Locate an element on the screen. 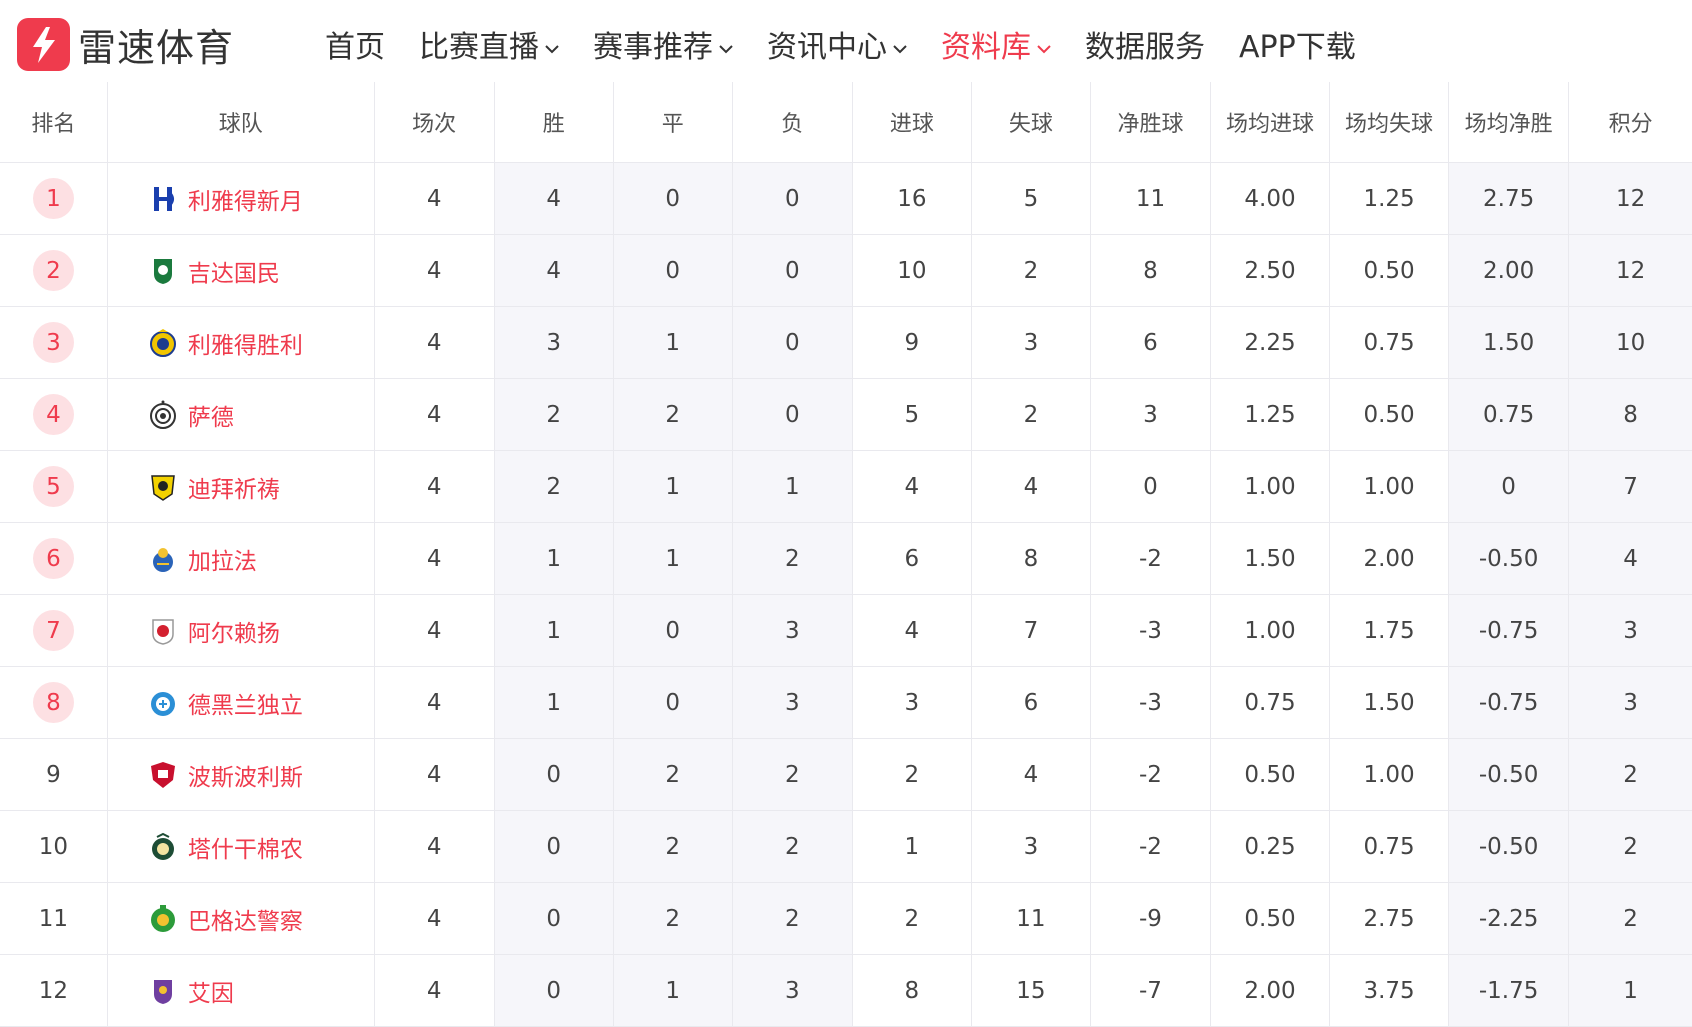  sadd-logo is located at coordinates (163, 415).